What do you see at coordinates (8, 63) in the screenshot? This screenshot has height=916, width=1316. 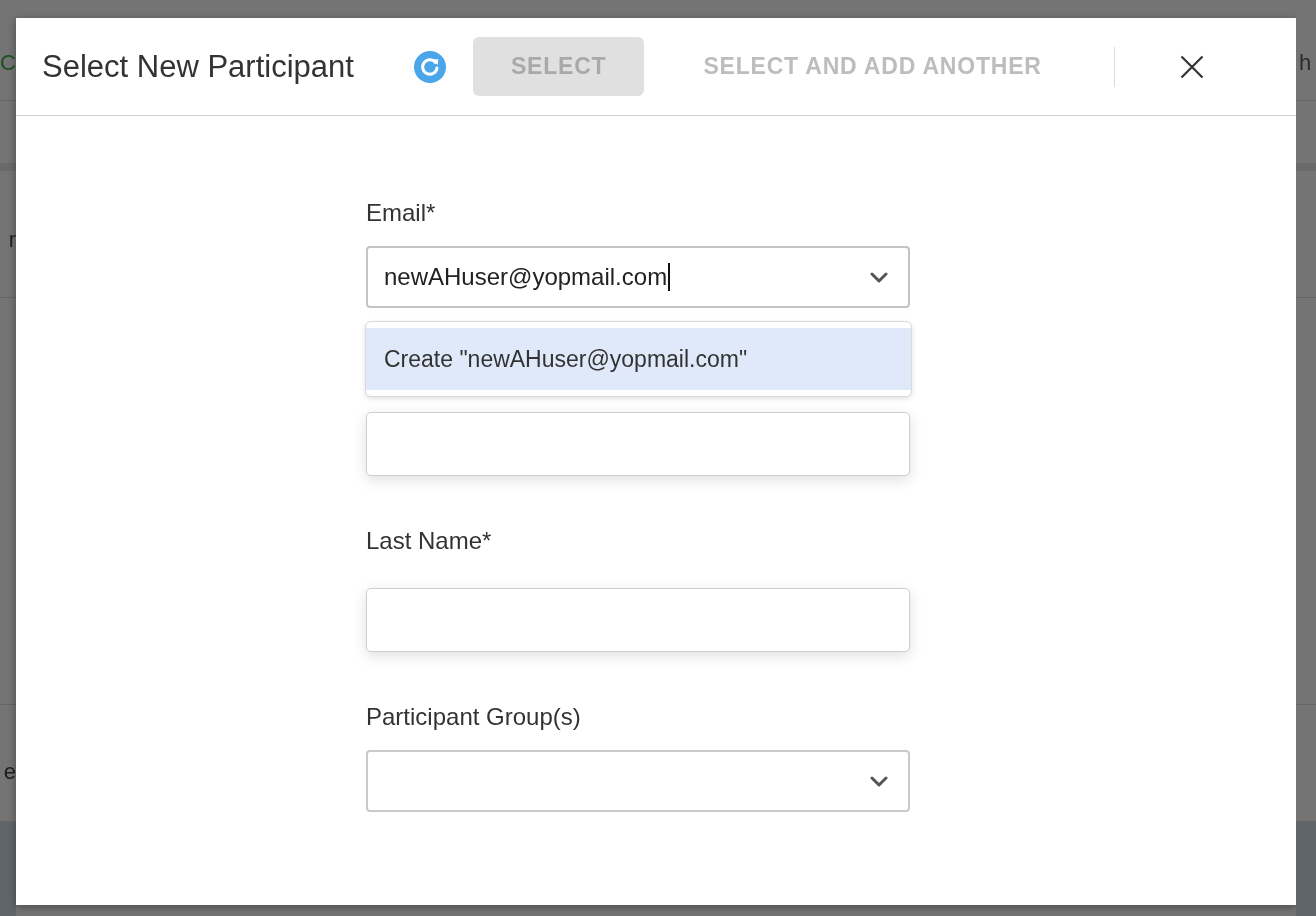 I see `background-text: C` at bounding box center [8, 63].